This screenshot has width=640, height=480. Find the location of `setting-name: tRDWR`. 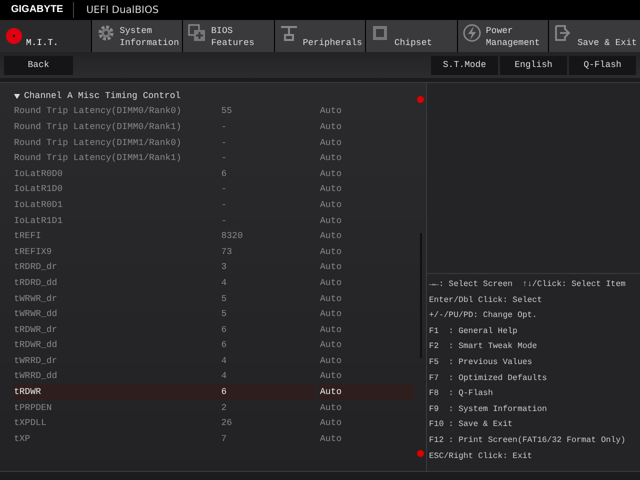

setting-name: tRDWR is located at coordinates (28, 393).